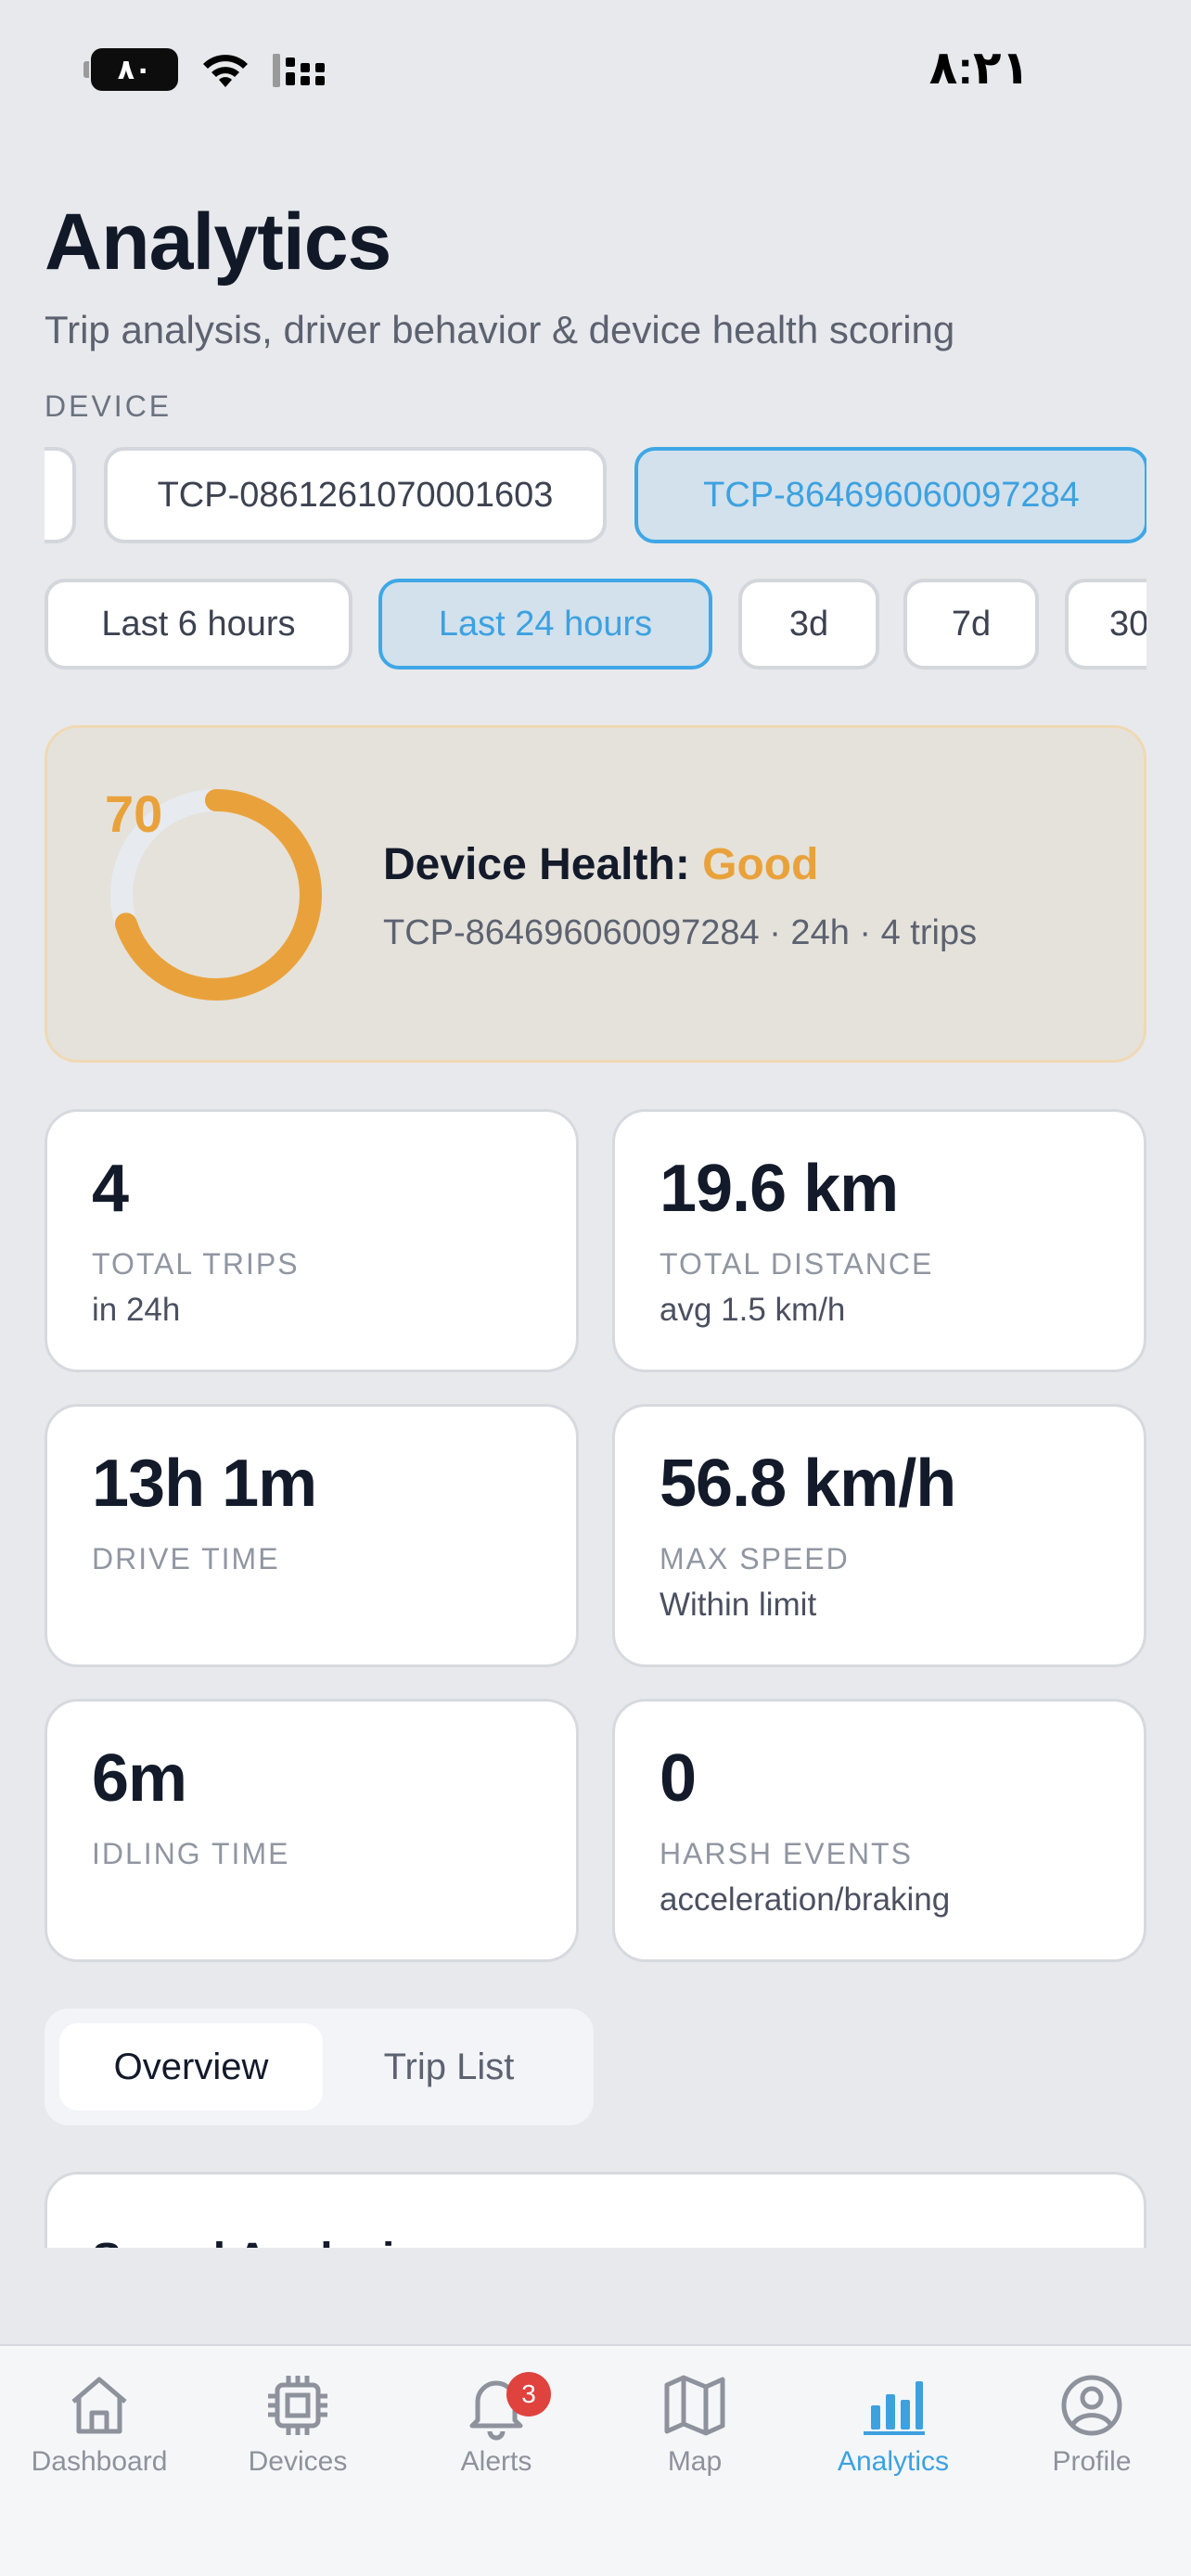  Describe the element at coordinates (139, 1779) in the screenshot. I see `stat-value: 6m` at that location.